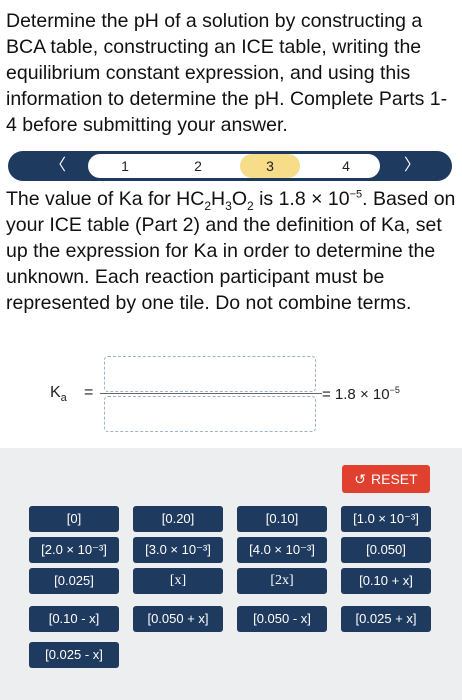  Describe the element at coordinates (210, 374) in the screenshot. I see `numerator-drop-zone` at that location.